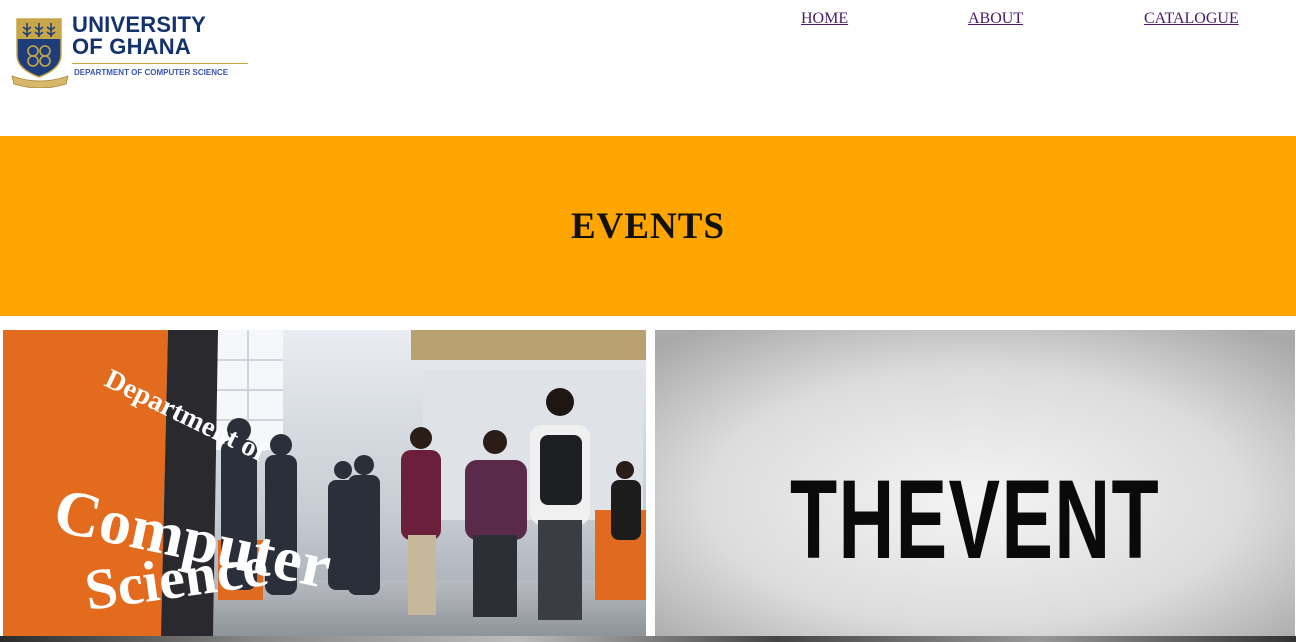 The width and height of the screenshot is (1296, 642). I want to click on event-graphic-text: THEVENT, so click(975, 519).